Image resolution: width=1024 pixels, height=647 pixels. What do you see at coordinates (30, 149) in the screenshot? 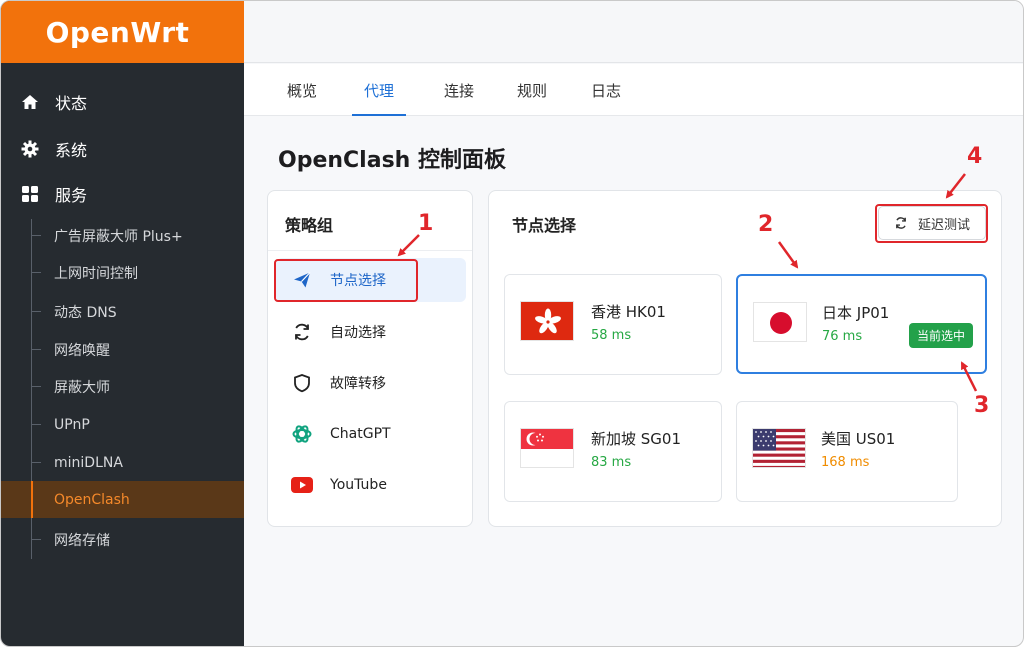
I see `gear-icon` at bounding box center [30, 149].